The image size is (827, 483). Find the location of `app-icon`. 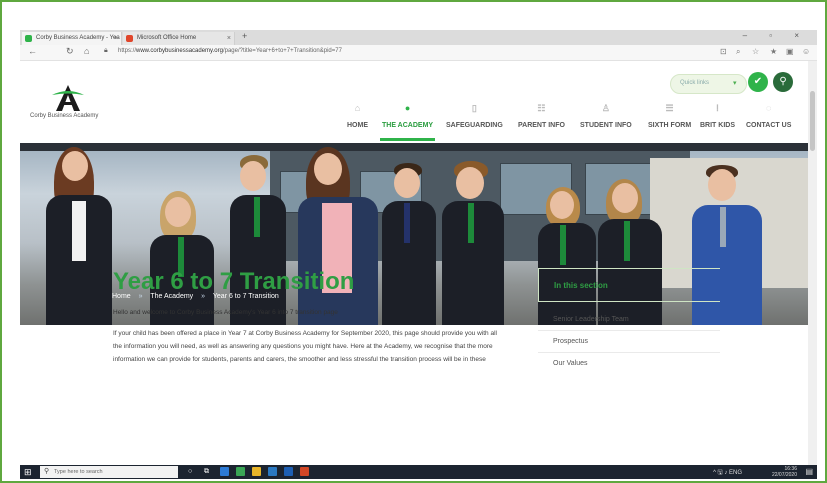

app-icon is located at coordinates (240, 471).